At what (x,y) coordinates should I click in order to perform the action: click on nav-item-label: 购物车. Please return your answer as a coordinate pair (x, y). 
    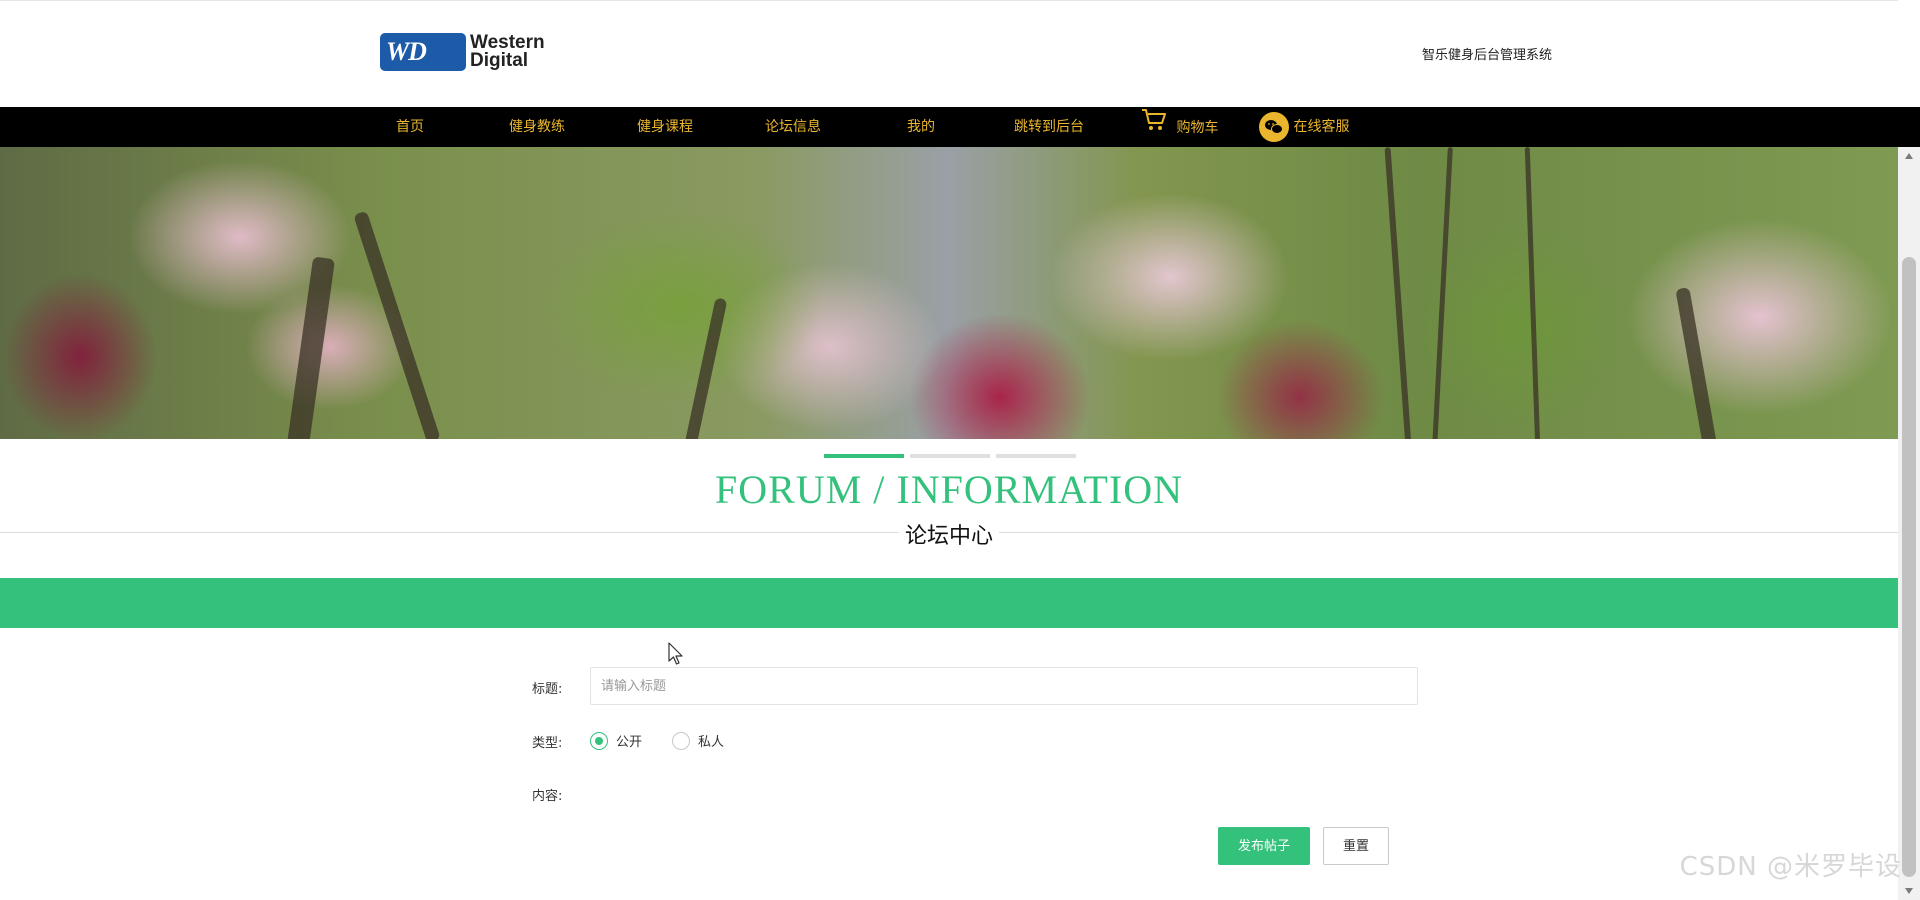
    Looking at the image, I should click on (1197, 128).